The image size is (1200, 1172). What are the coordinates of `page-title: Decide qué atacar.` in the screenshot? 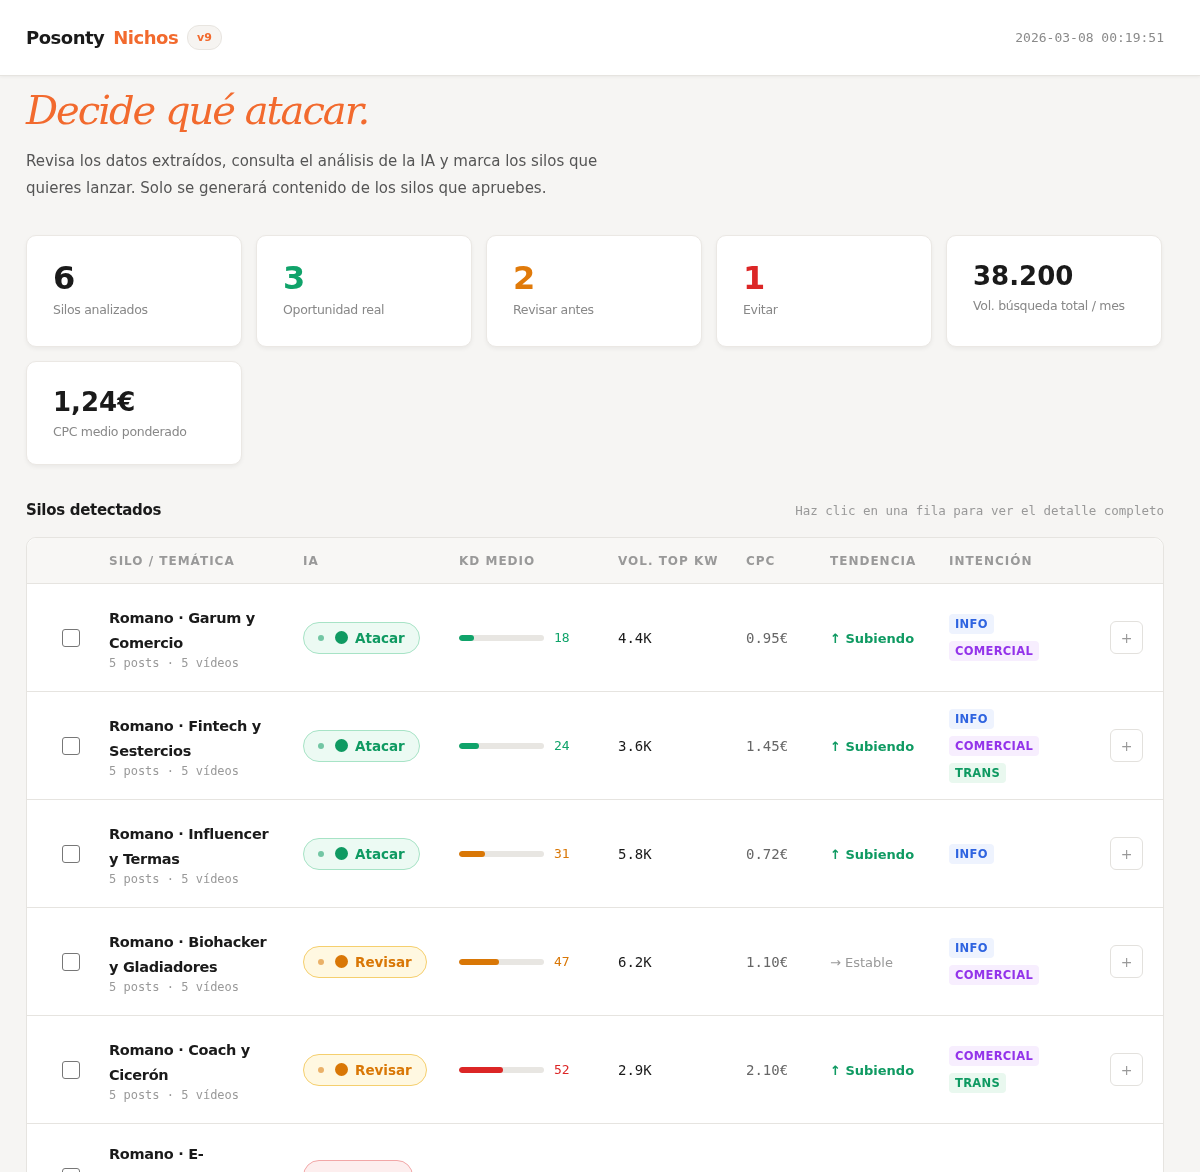 It's located at (198, 110).